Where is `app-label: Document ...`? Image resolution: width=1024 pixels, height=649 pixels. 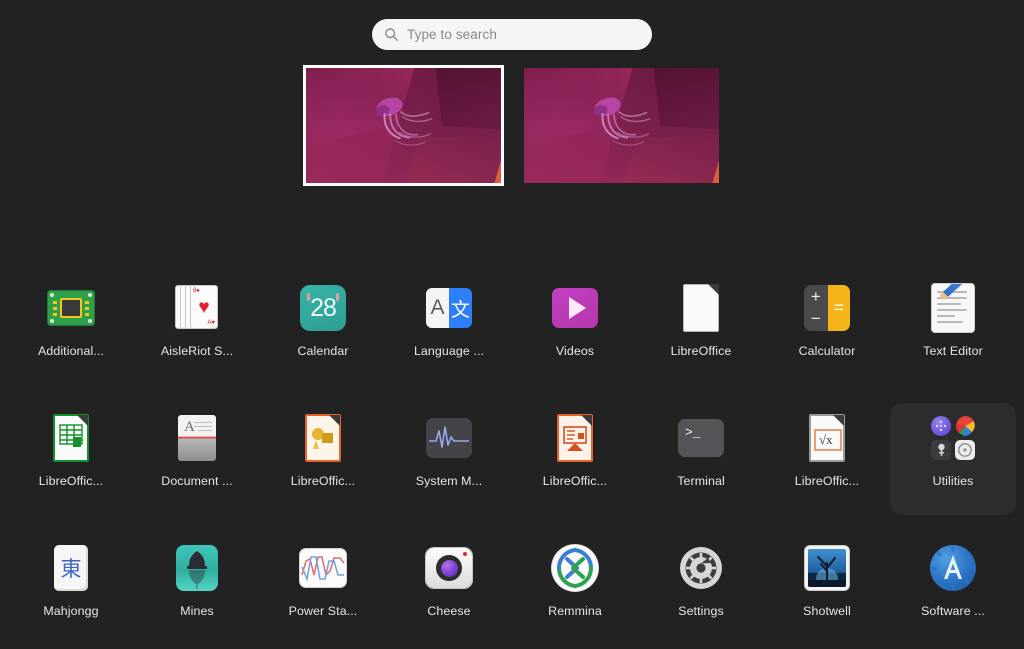 app-label: Document ... is located at coordinates (197, 481).